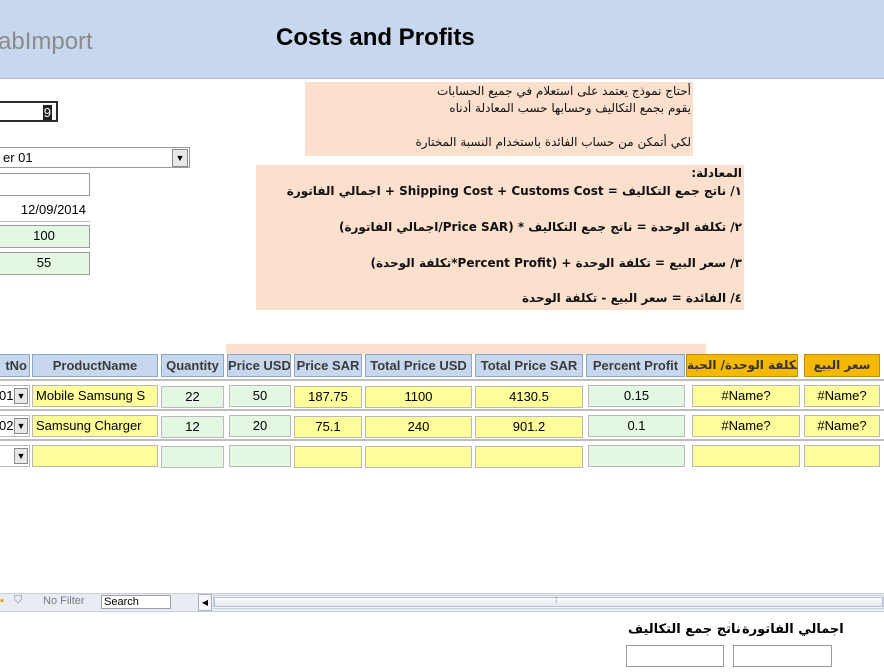 This screenshot has width=884, height=672. Describe the element at coordinates (95, 456) in the screenshot. I see `product-name-cell` at that location.